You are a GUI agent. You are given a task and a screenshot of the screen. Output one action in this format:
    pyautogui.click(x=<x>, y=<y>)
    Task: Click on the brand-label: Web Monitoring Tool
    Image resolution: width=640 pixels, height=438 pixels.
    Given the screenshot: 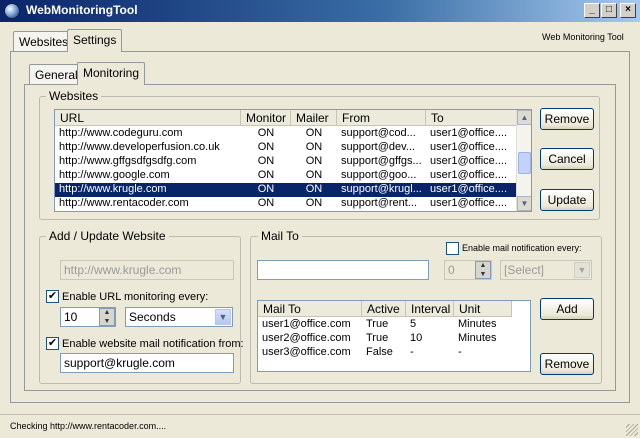 What is the action you would take?
    pyautogui.click(x=583, y=37)
    